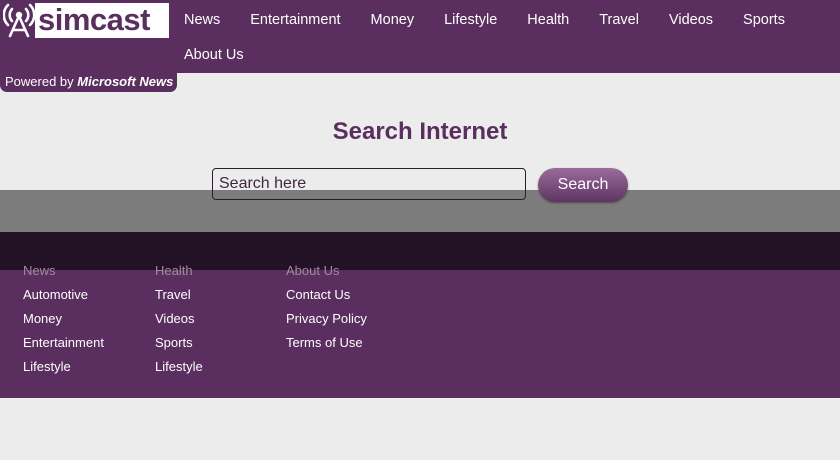 The height and width of the screenshot is (460, 840). I want to click on radio-tower-icon, so click(19, 20).